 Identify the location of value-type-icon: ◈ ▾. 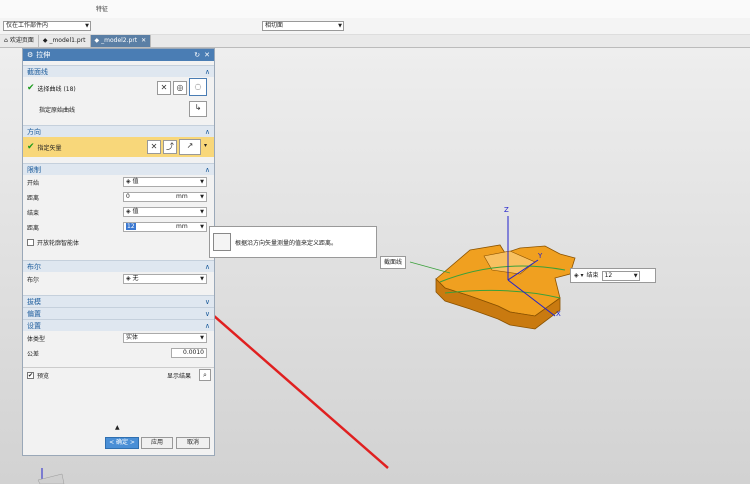
(579, 275).